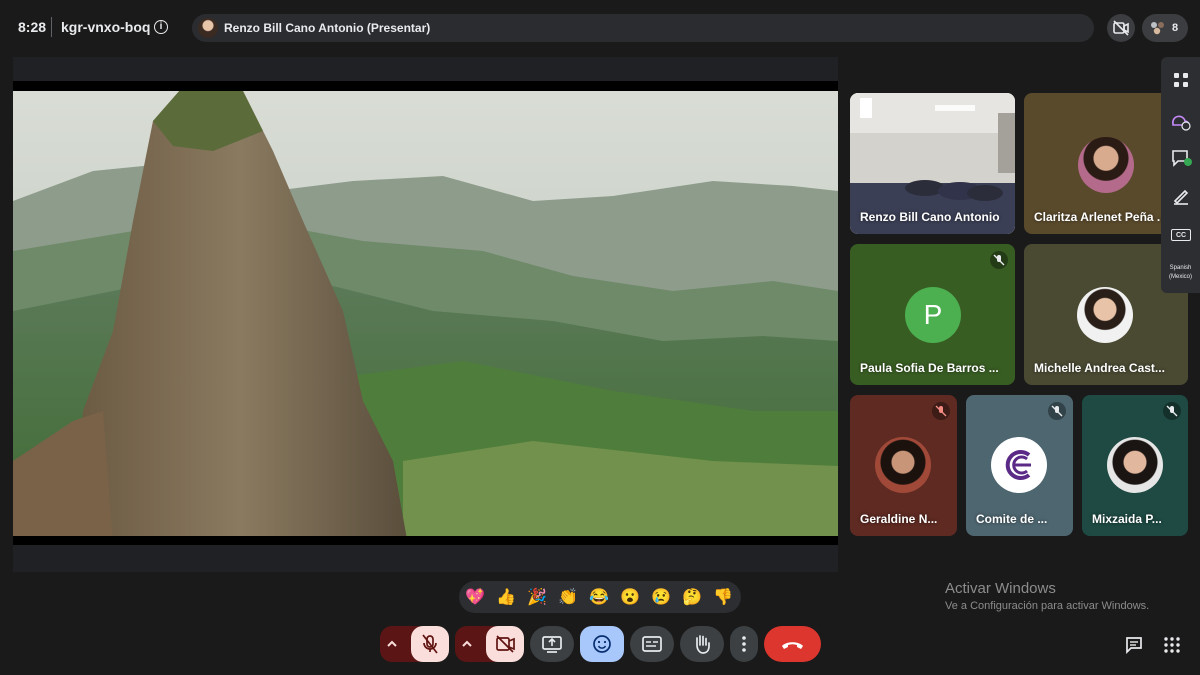 Image resolution: width=1200 pixels, height=675 pixels. What do you see at coordinates (723, 598) in the screenshot?
I see `thumbs-down-emoji-button: 👎` at bounding box center [723, 598].